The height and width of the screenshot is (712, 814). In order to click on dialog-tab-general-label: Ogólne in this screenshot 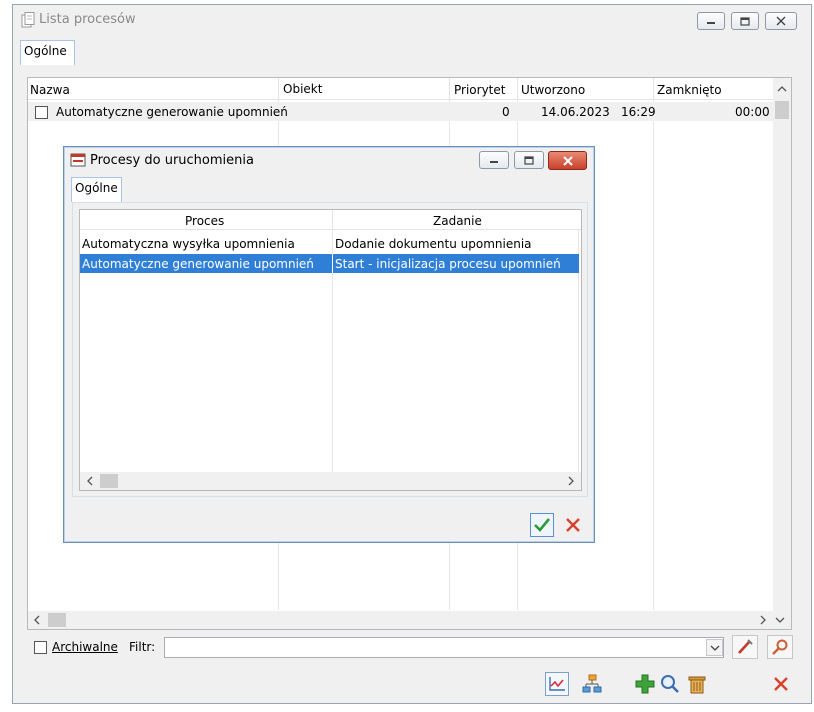, I will do `click(96, 188)`.